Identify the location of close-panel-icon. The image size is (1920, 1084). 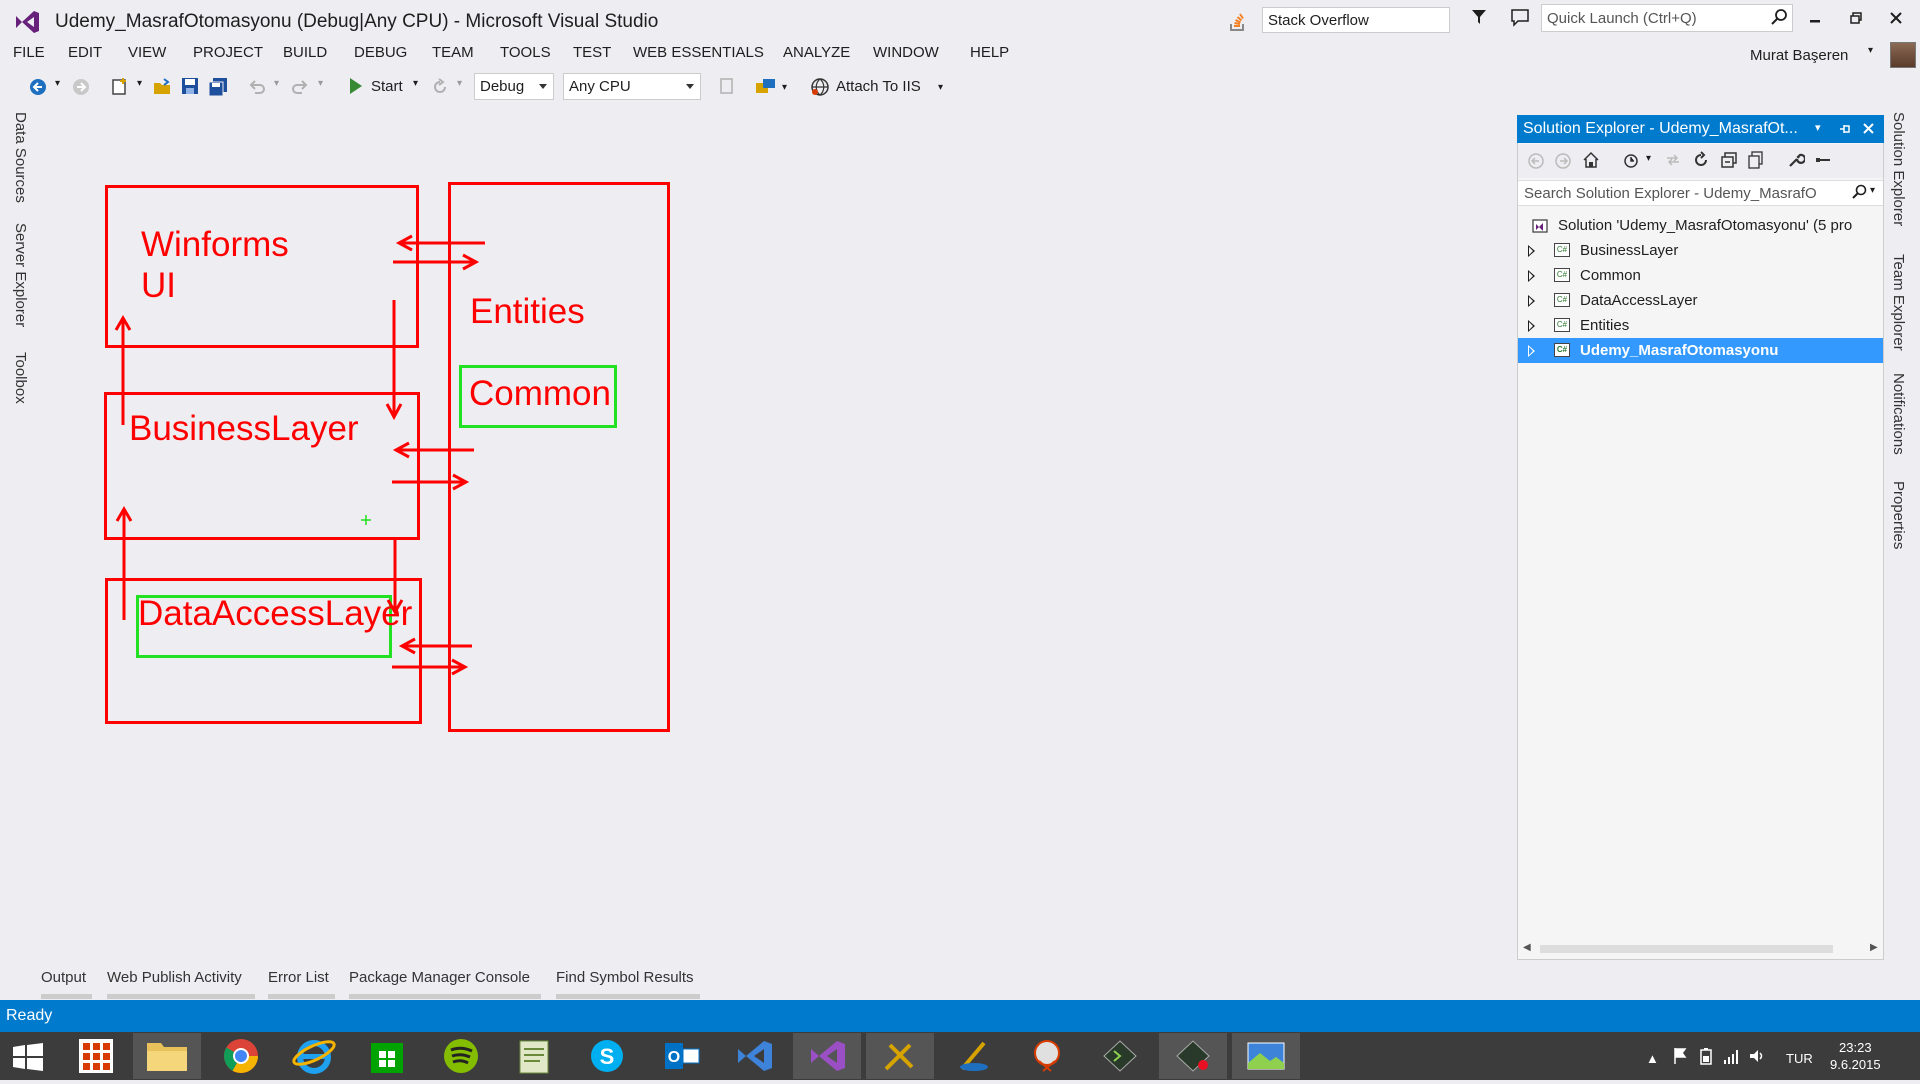
(1868, 128).